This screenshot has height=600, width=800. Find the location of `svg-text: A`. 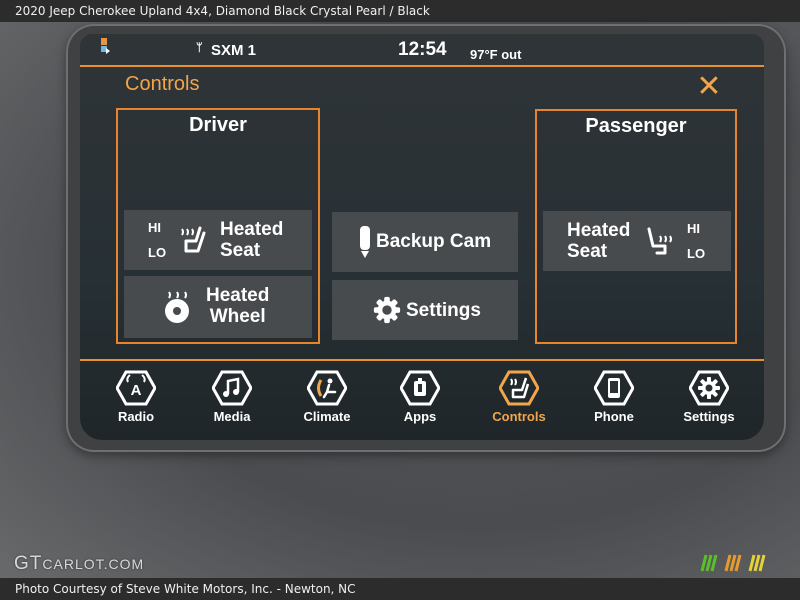

svg-text: A is located at coordinates (136, 390).